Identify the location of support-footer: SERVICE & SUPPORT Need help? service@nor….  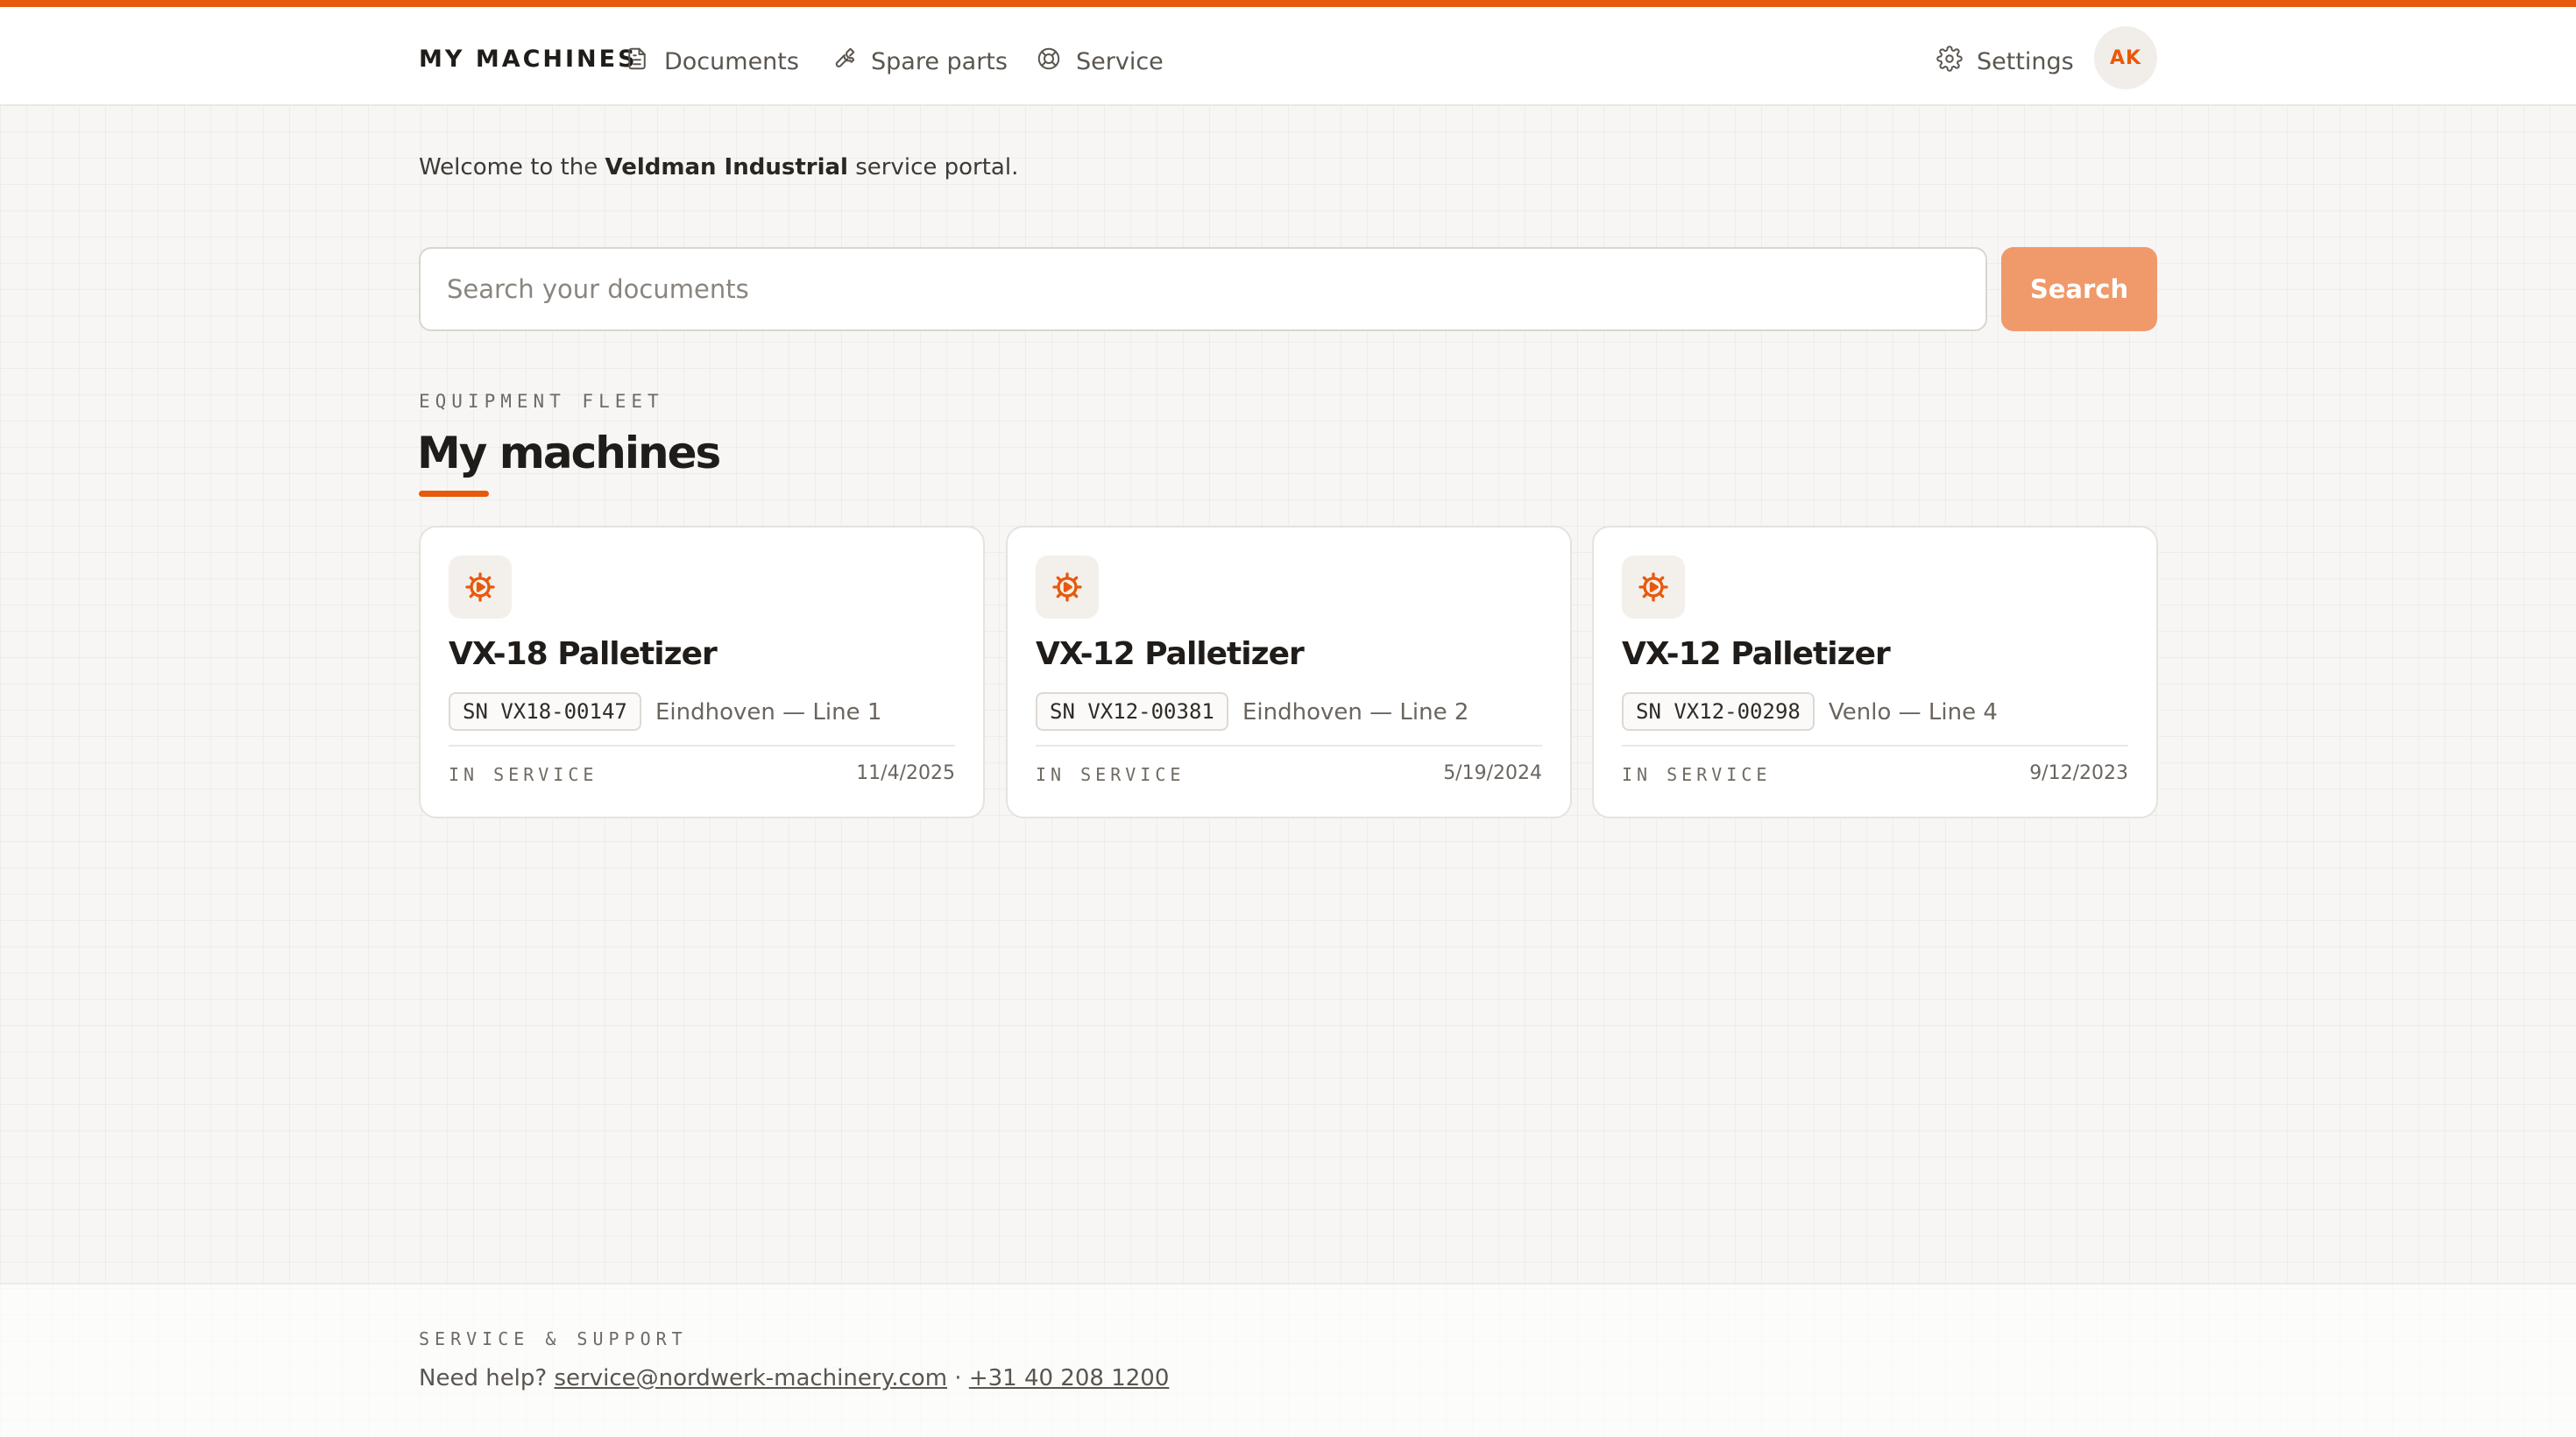
(1288, 1360).